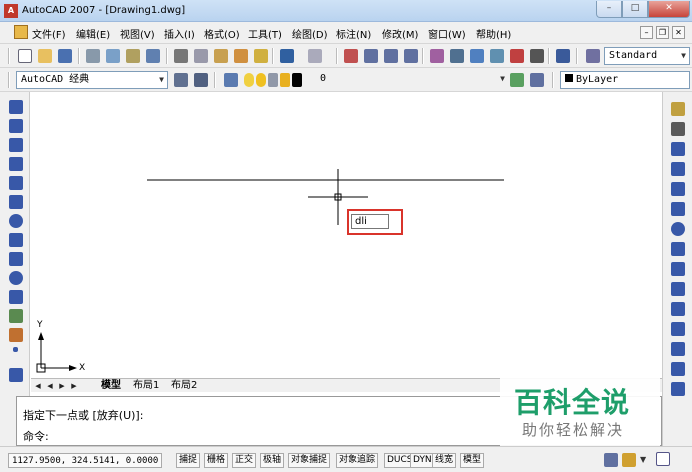 The image size is (692, 472). What do you see at coordinates (179, 33) in the screenshot?
I see `menu-insert: 插入(I)` at bounding box center [179, 33].